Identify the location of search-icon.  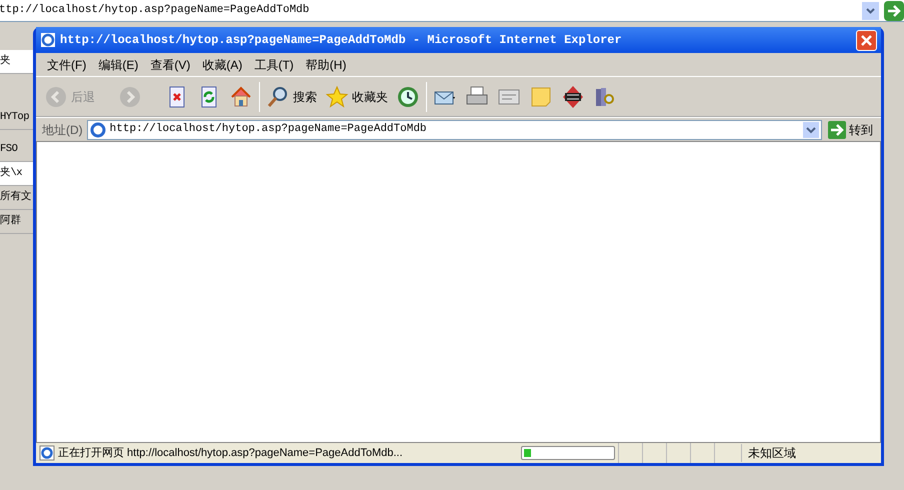
(278, 96).